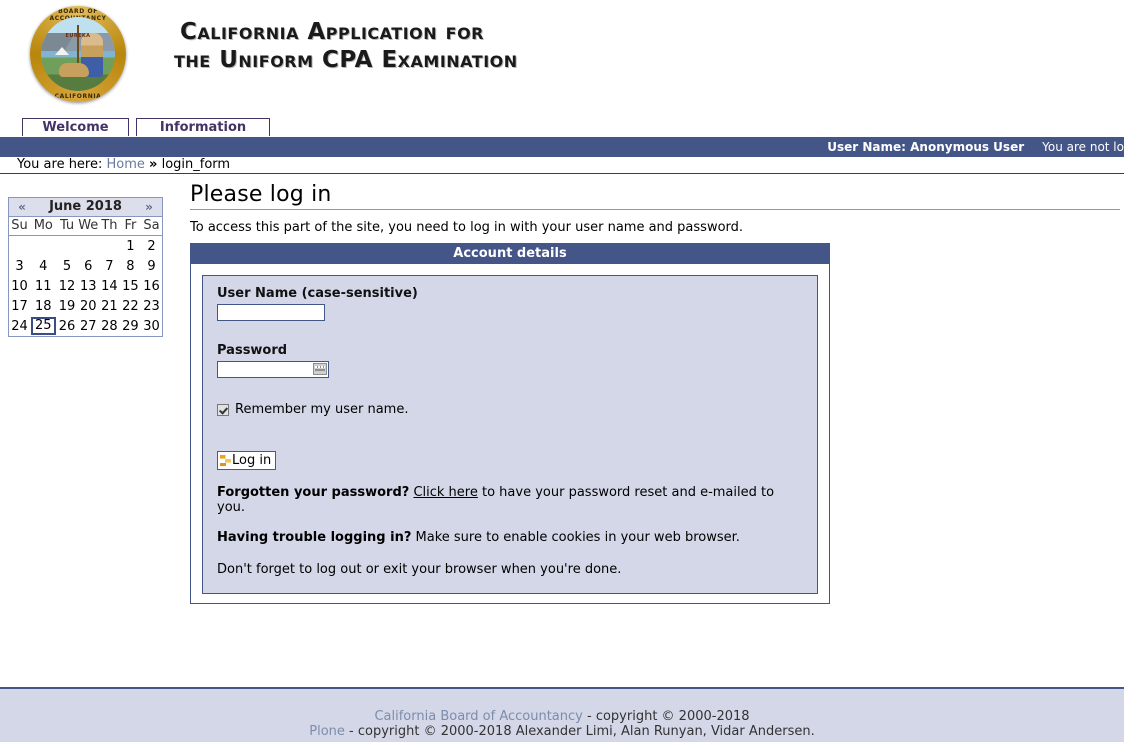 The width and height of the screenshot is (1124, 742). What do you see at coordinates (22, 207) in the screenshot?
I see `calendar-prev-month-button: «` at bounding box center [22, 207].